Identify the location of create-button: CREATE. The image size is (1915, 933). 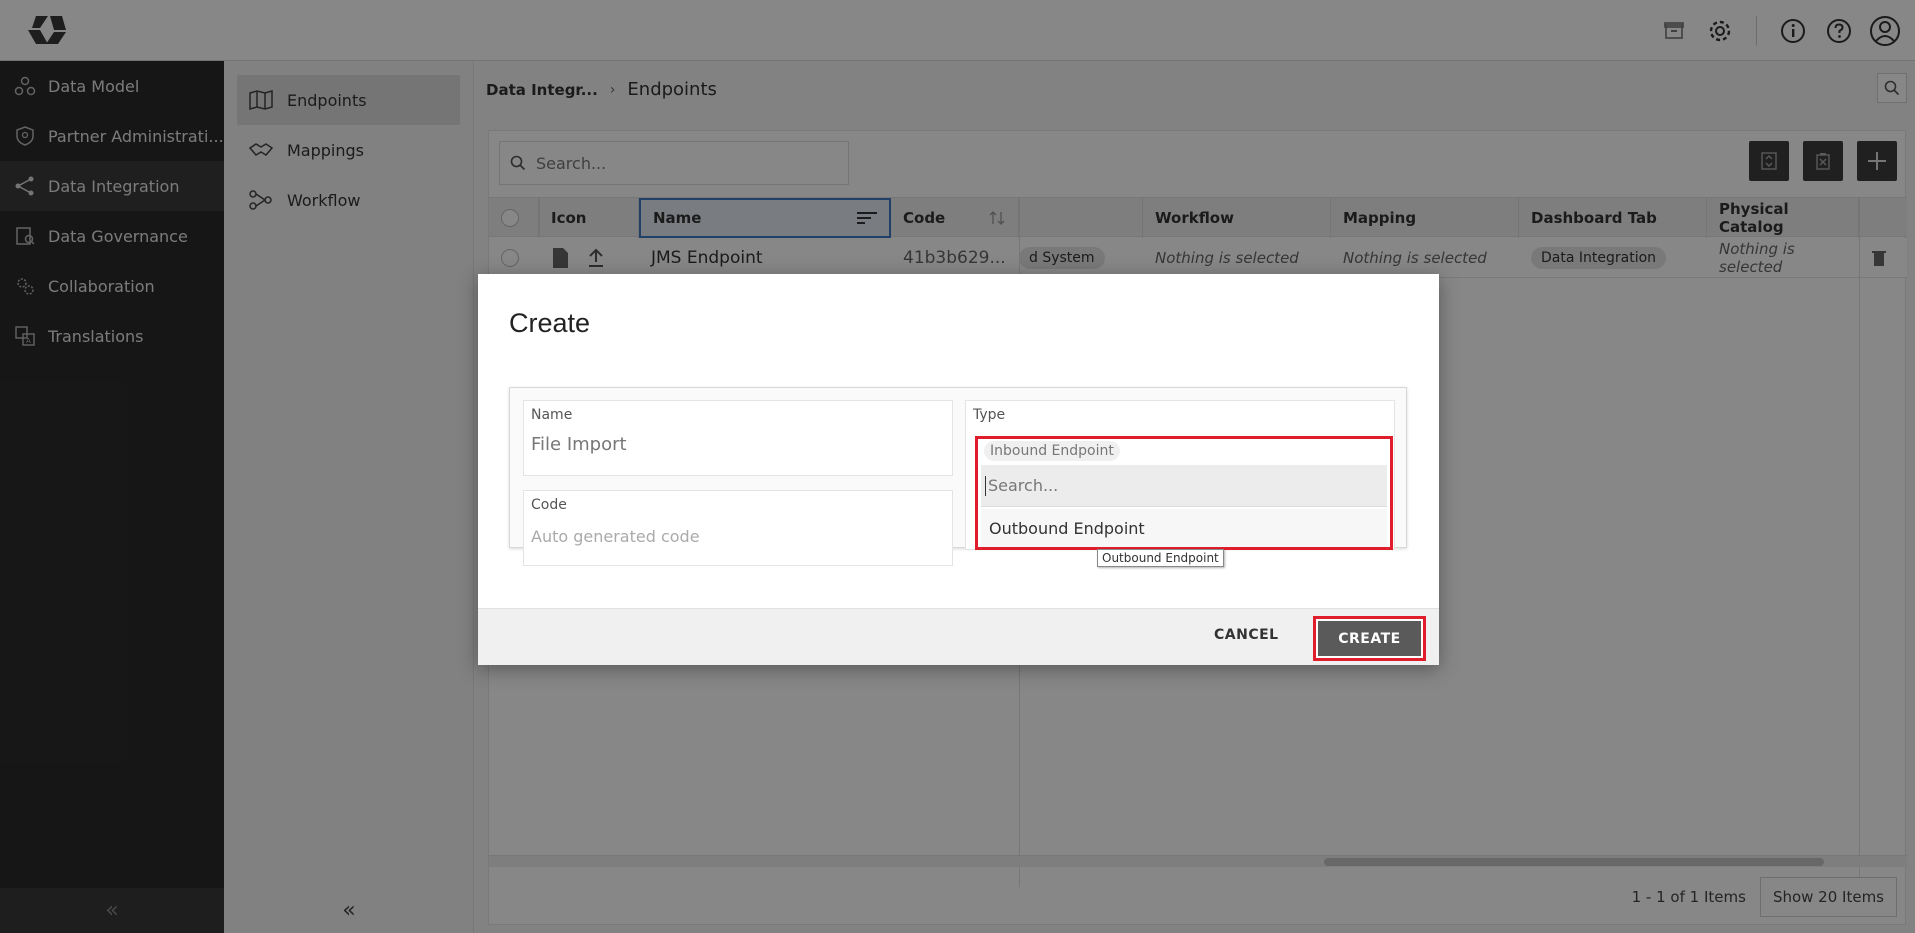
(1369, 638).